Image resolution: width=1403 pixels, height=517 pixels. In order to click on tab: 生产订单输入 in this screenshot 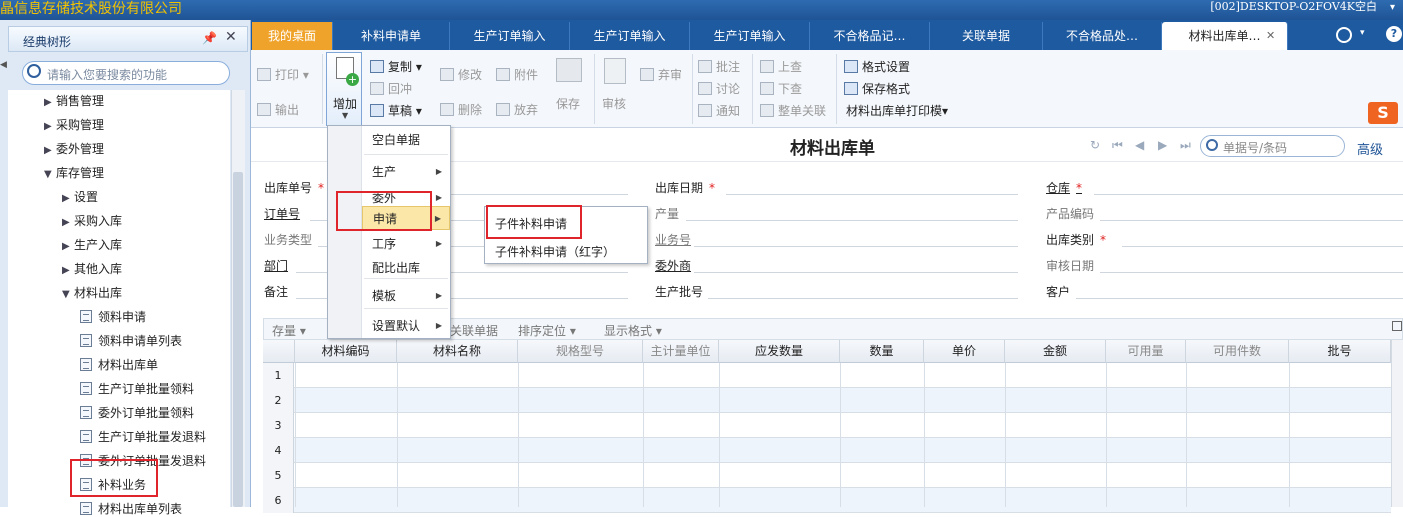, I will do `click(510, 36)`.